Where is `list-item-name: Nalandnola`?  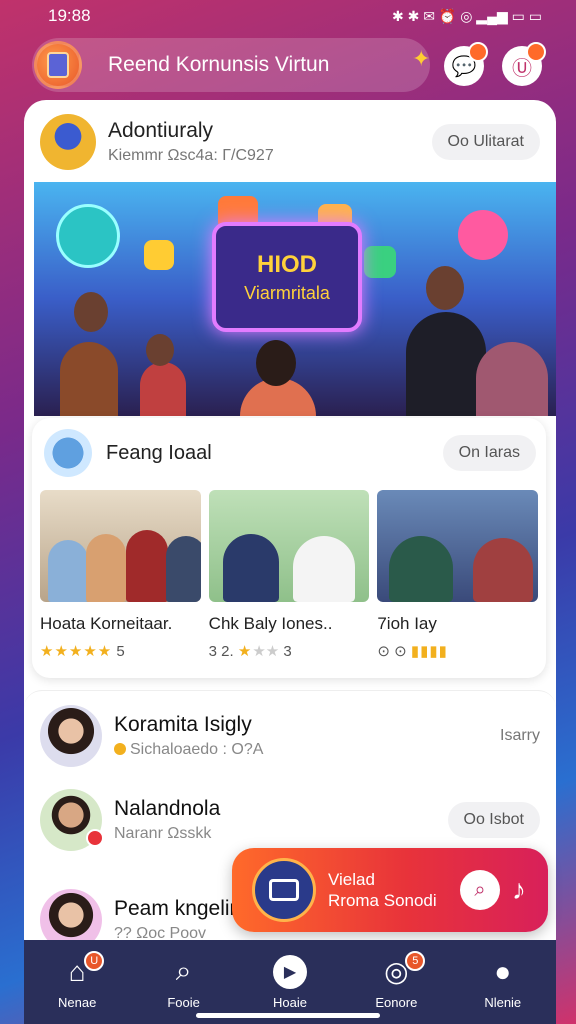 list-item-name: Nalandnola is located at coordinates (167, 808).